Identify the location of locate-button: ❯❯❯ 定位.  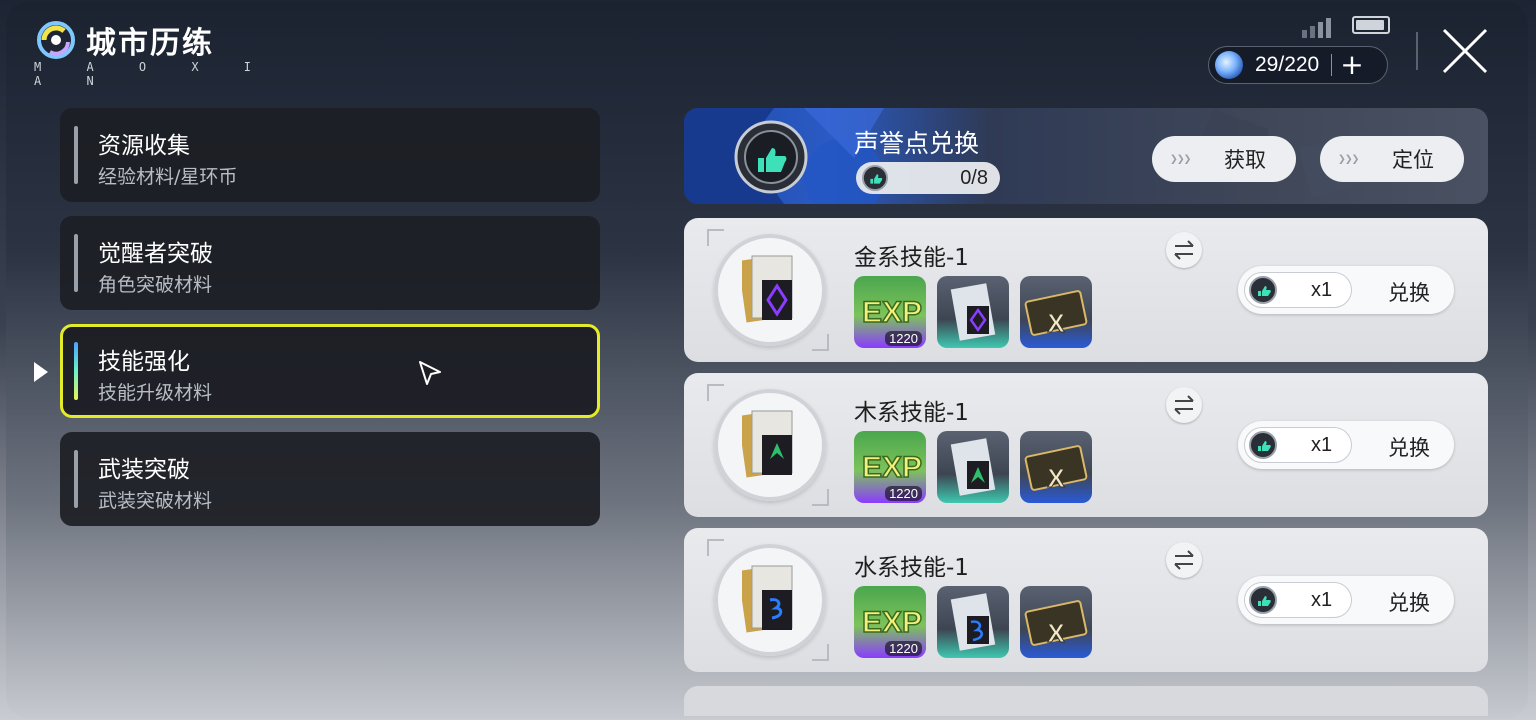
(1392, 159).